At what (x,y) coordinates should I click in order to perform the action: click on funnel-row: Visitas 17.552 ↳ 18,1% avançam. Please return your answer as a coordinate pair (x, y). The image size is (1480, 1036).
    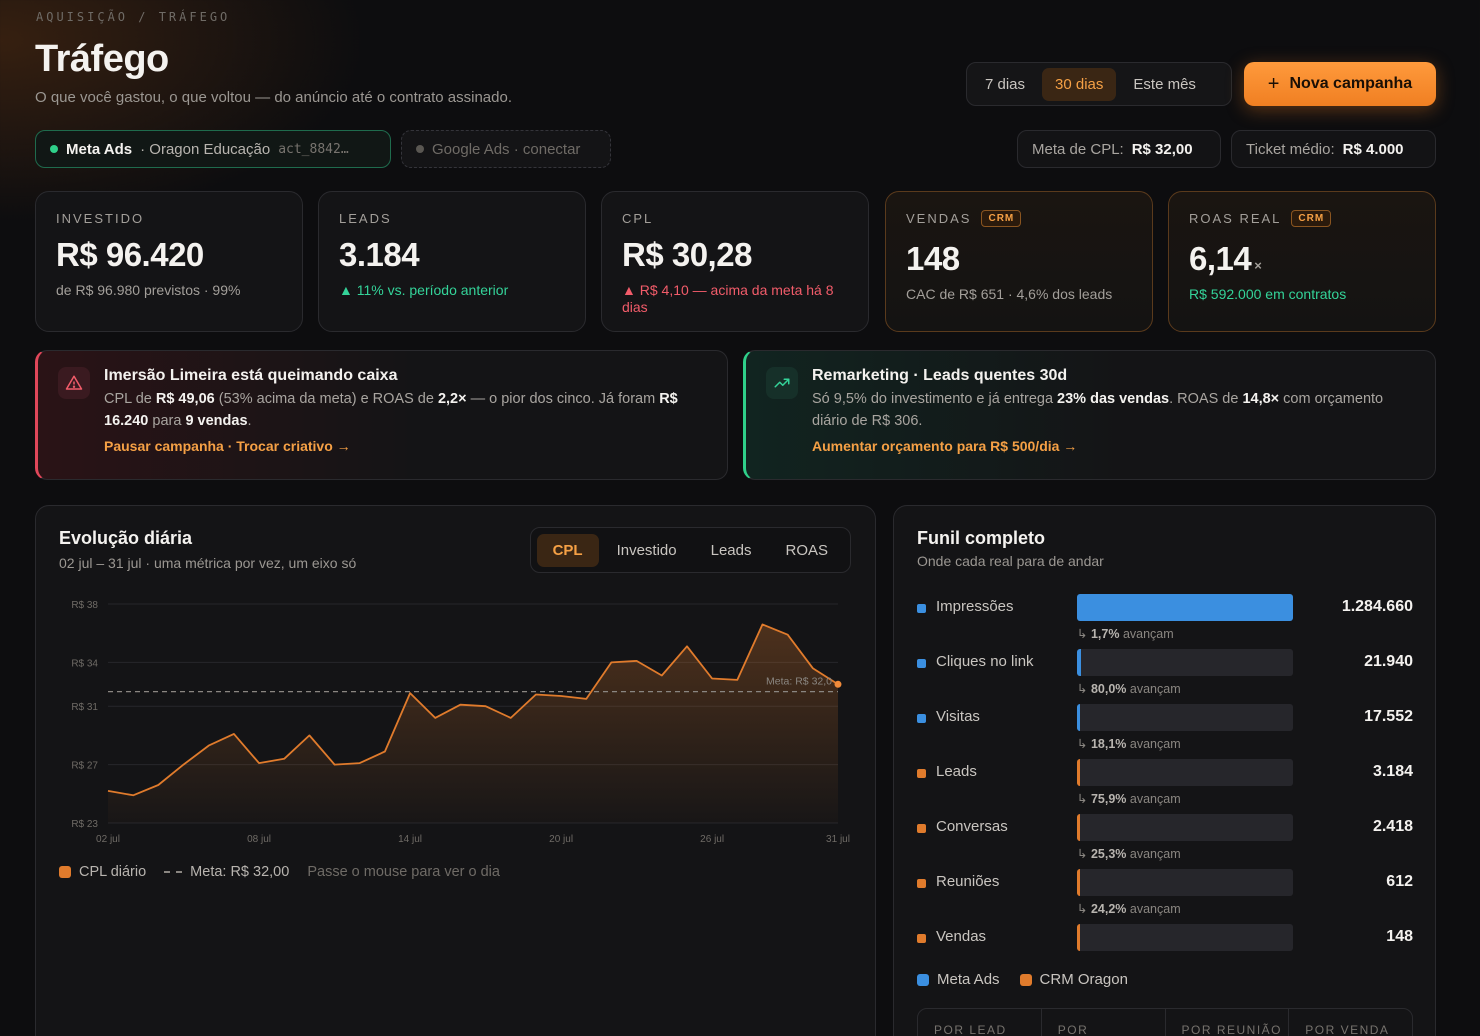
    Looking at the image, I should click on (1165, 731).